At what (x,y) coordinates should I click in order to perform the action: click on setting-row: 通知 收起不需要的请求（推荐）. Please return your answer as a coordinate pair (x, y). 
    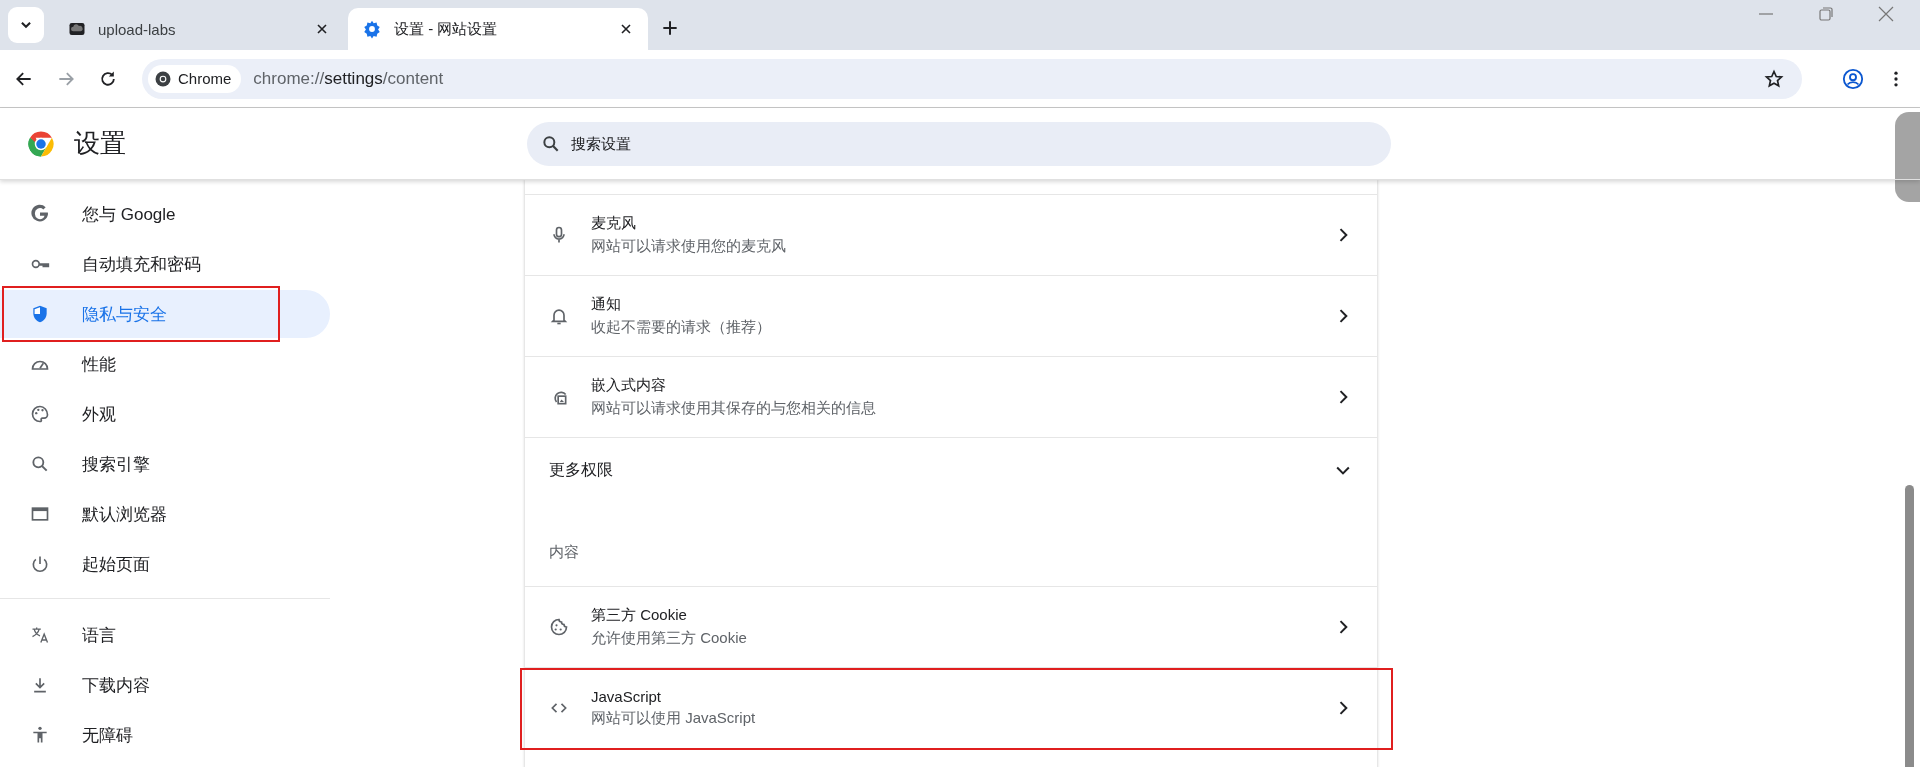
    Looking at the image, I should click on (951, 315).